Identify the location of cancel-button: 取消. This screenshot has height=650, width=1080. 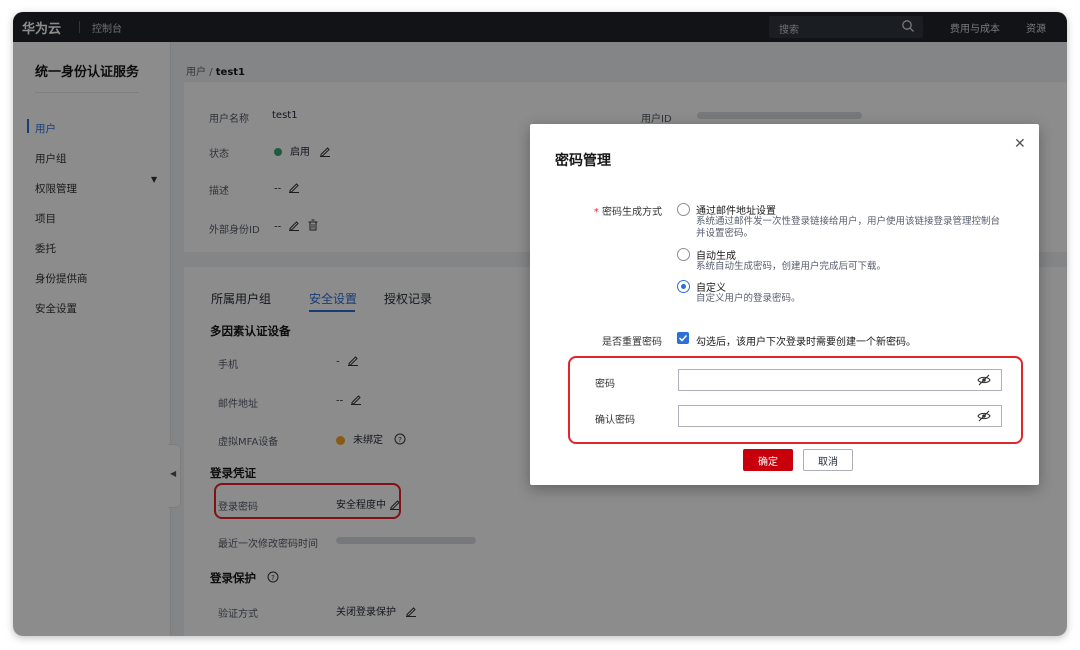
(828, 460).